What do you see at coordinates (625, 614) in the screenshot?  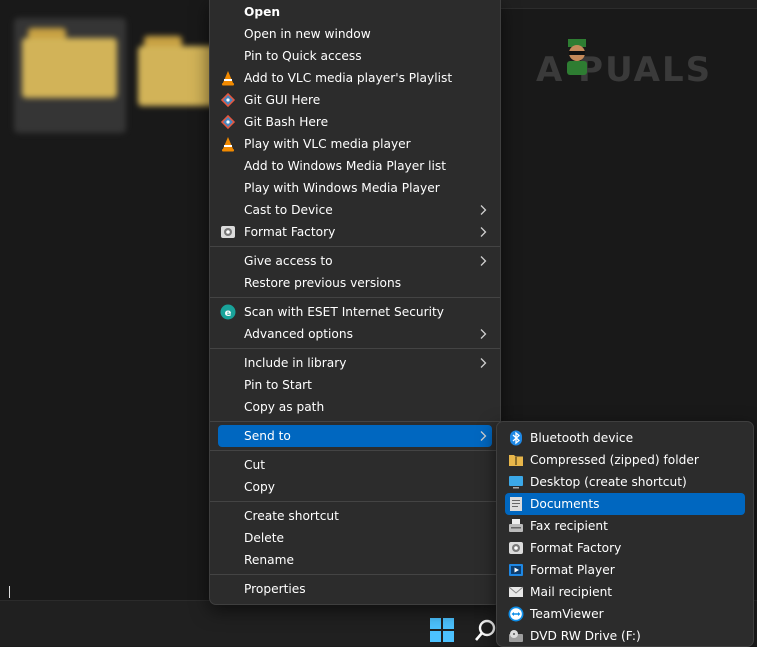 I see `send-to-item-teamviewer: TeamViewer` at bounding box center [625, 614].